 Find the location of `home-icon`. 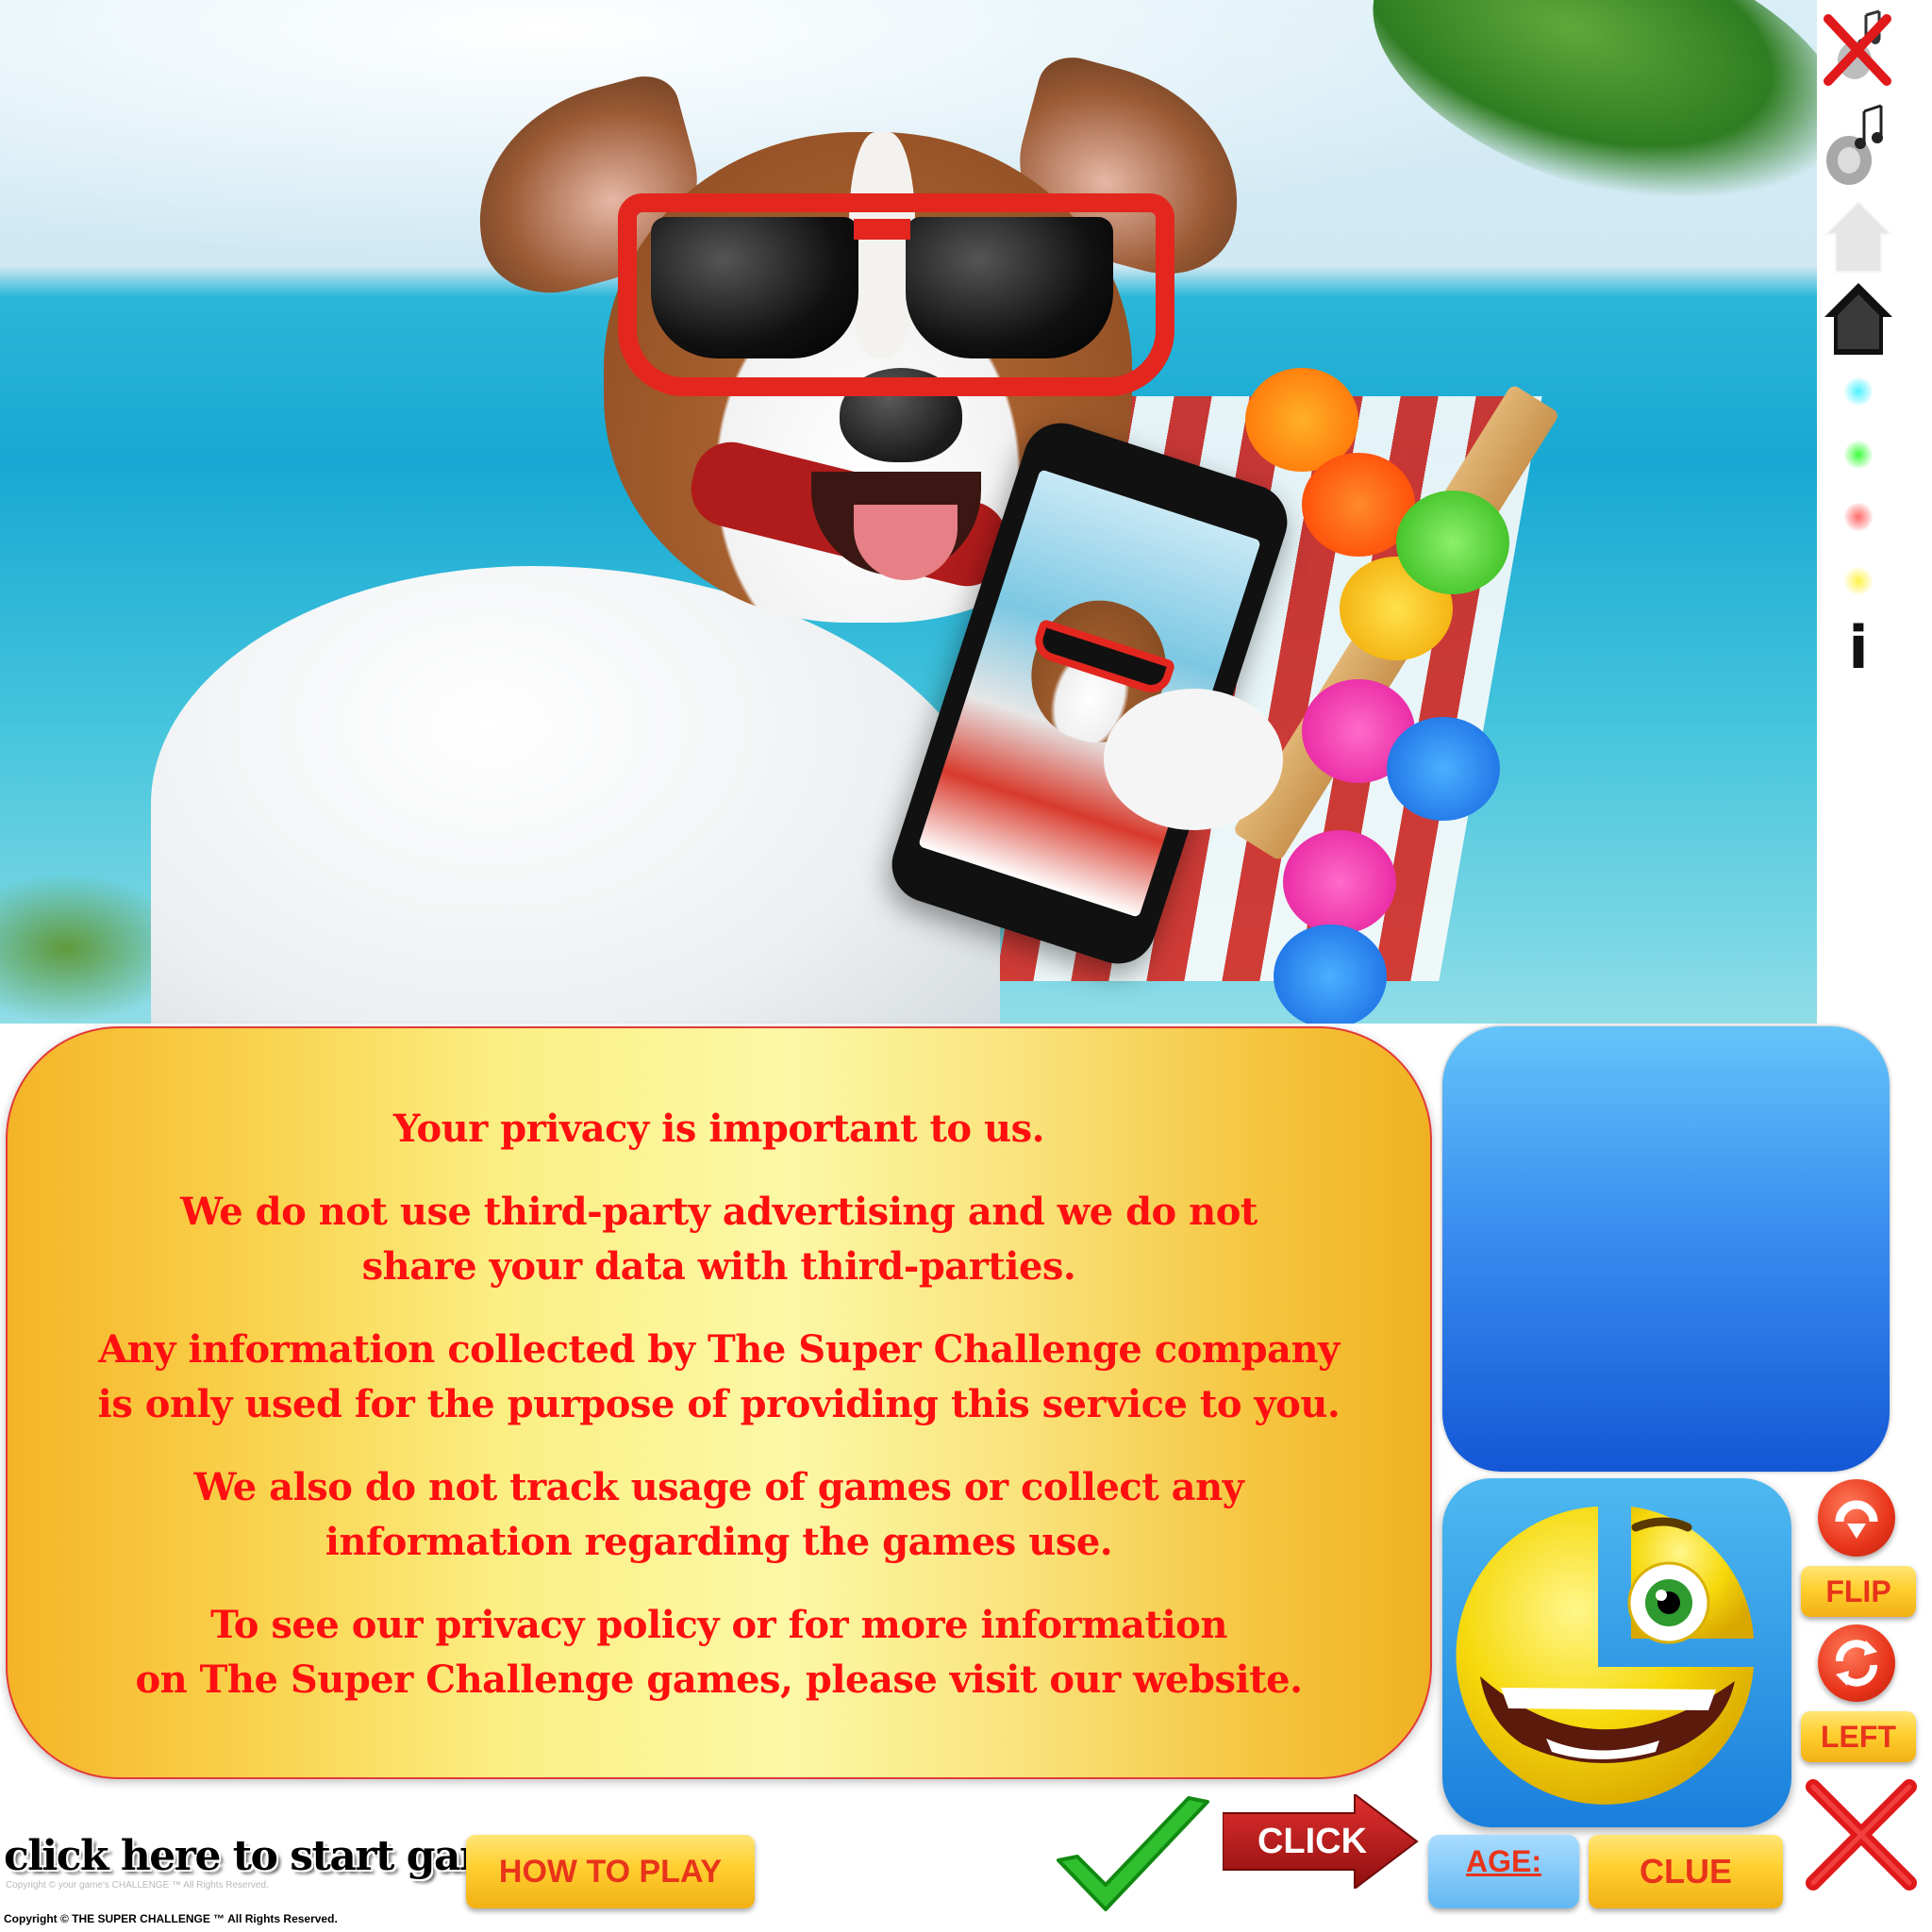

home-icon is located at coordinates (1858, 317).